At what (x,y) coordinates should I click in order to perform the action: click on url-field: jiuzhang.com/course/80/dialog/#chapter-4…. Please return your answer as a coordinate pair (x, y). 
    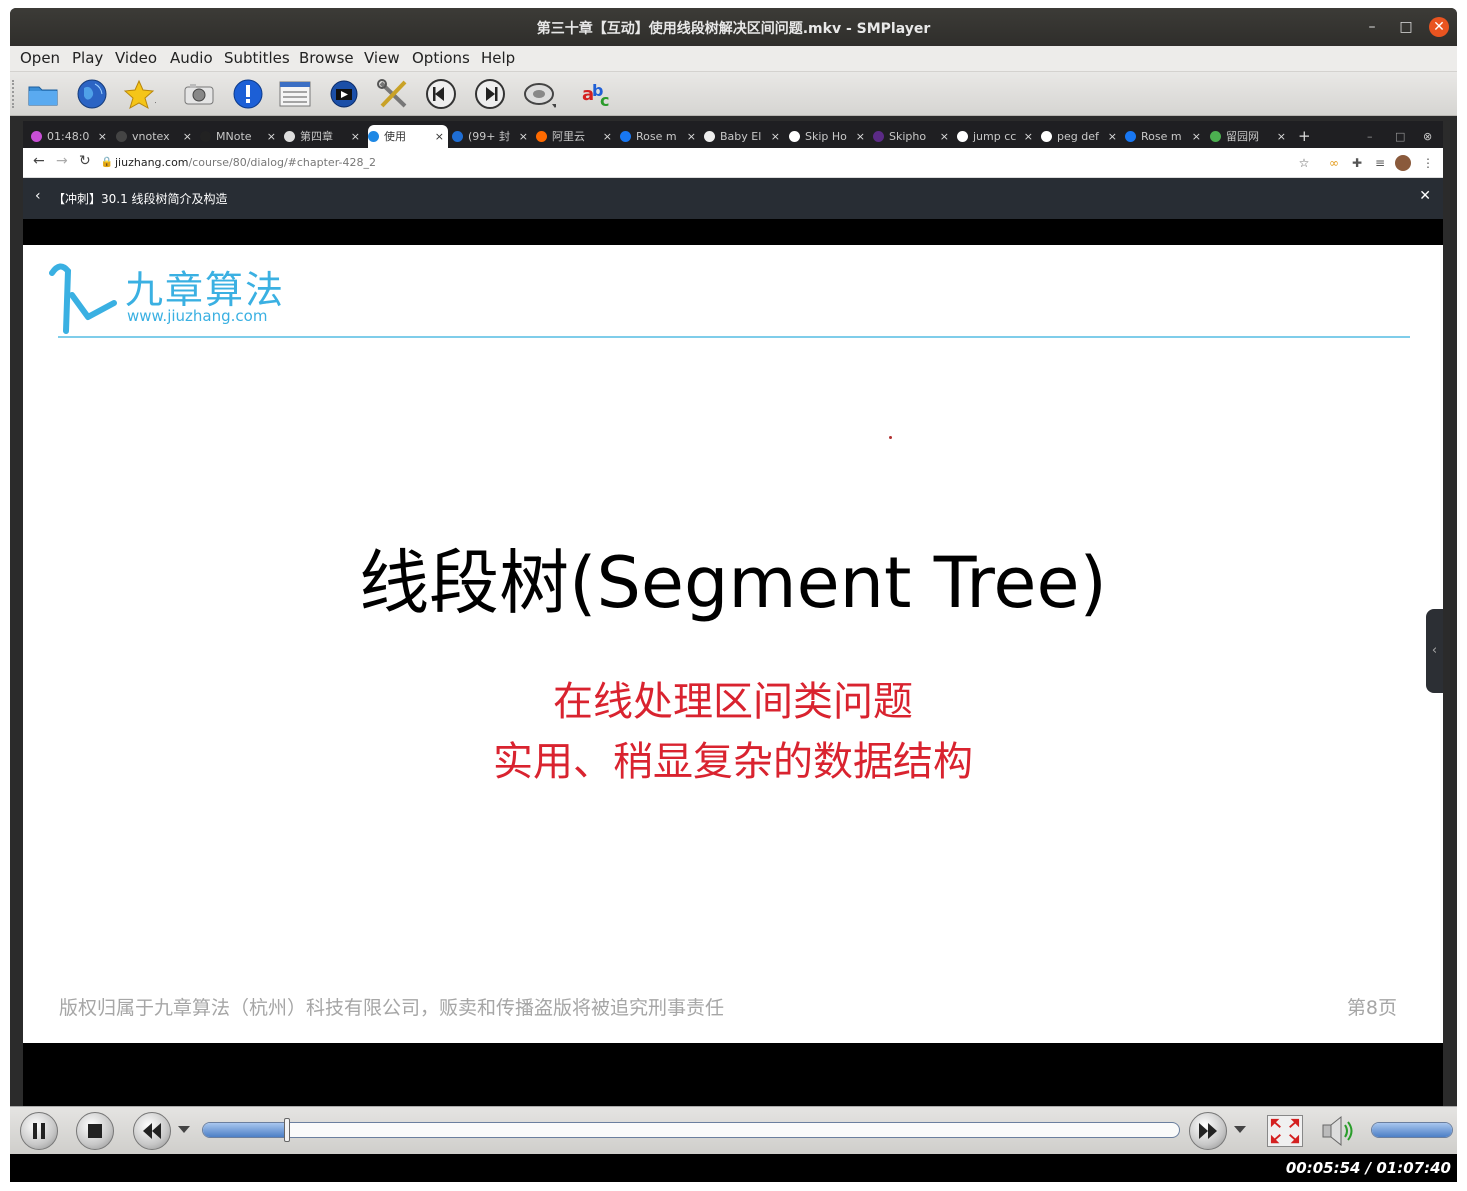
    Looking at the image, I should click on (245, 162).